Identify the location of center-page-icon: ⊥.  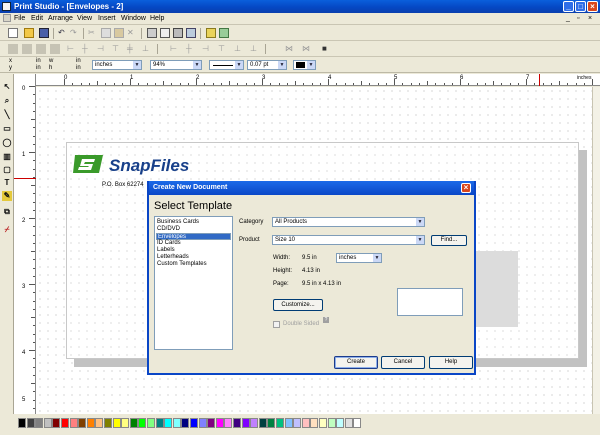
(239, 49).